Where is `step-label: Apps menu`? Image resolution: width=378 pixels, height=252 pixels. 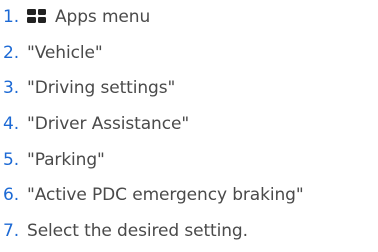
step-label: Apps menu is located at coordinates (103, 17).